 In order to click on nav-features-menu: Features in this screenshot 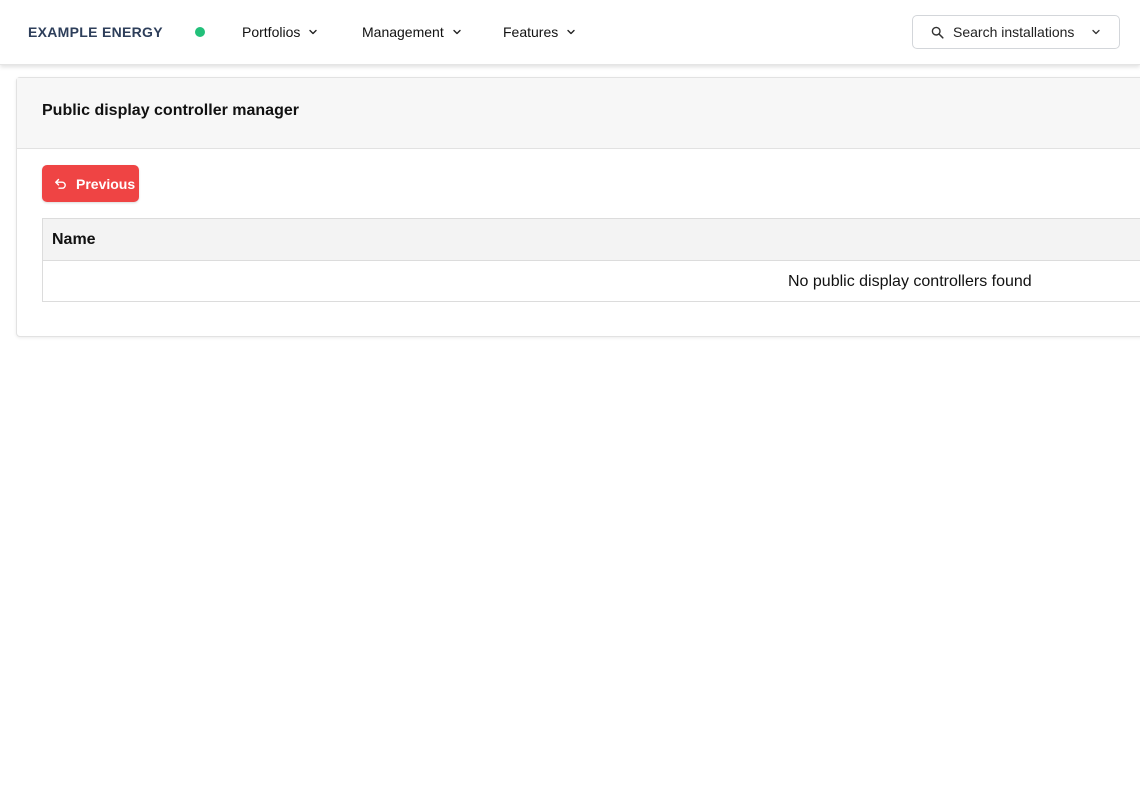, I will do `click(539, 32)`.